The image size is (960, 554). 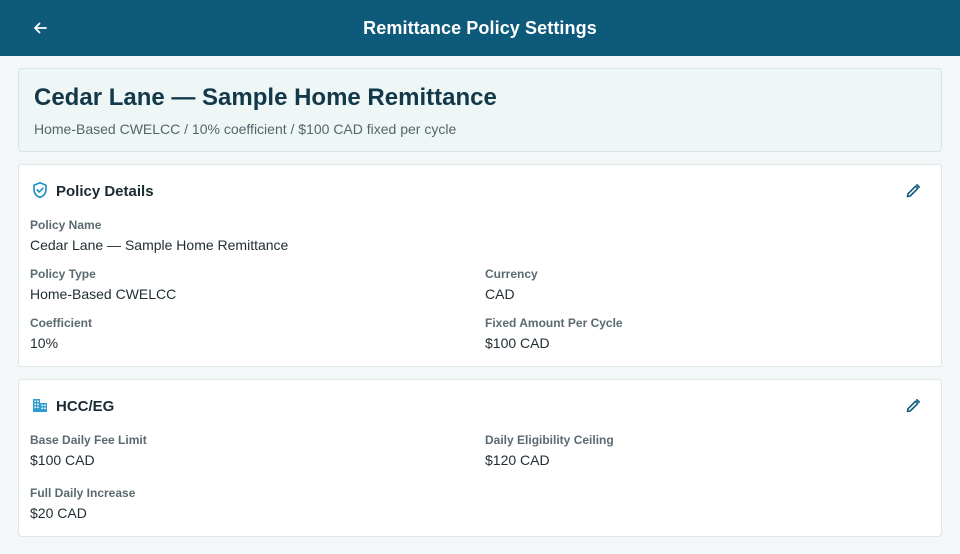 What do you see at coordinates (83, 493) in the screenshot?
I see `full-daily-increase-label: Full Daily Increase` at bounding box center [83, 493].